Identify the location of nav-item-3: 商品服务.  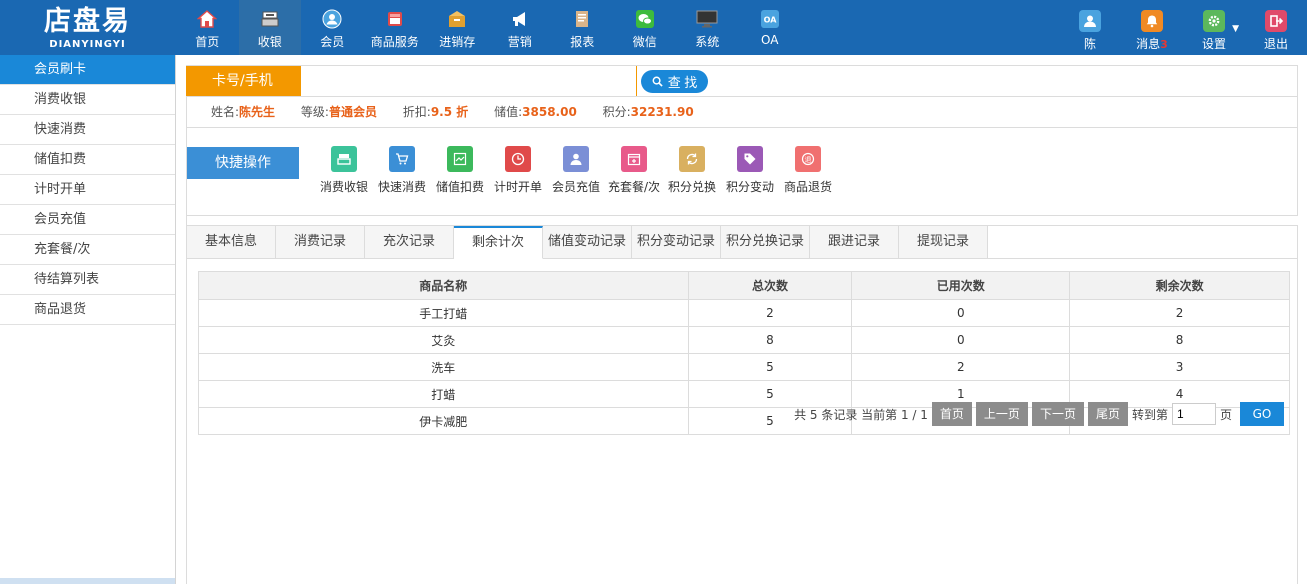
(395, 27).